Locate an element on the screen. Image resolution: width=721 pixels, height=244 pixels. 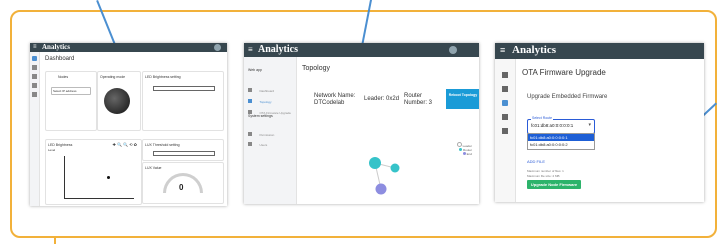
node-select: Select IP address is located at coordinates (71, 91).